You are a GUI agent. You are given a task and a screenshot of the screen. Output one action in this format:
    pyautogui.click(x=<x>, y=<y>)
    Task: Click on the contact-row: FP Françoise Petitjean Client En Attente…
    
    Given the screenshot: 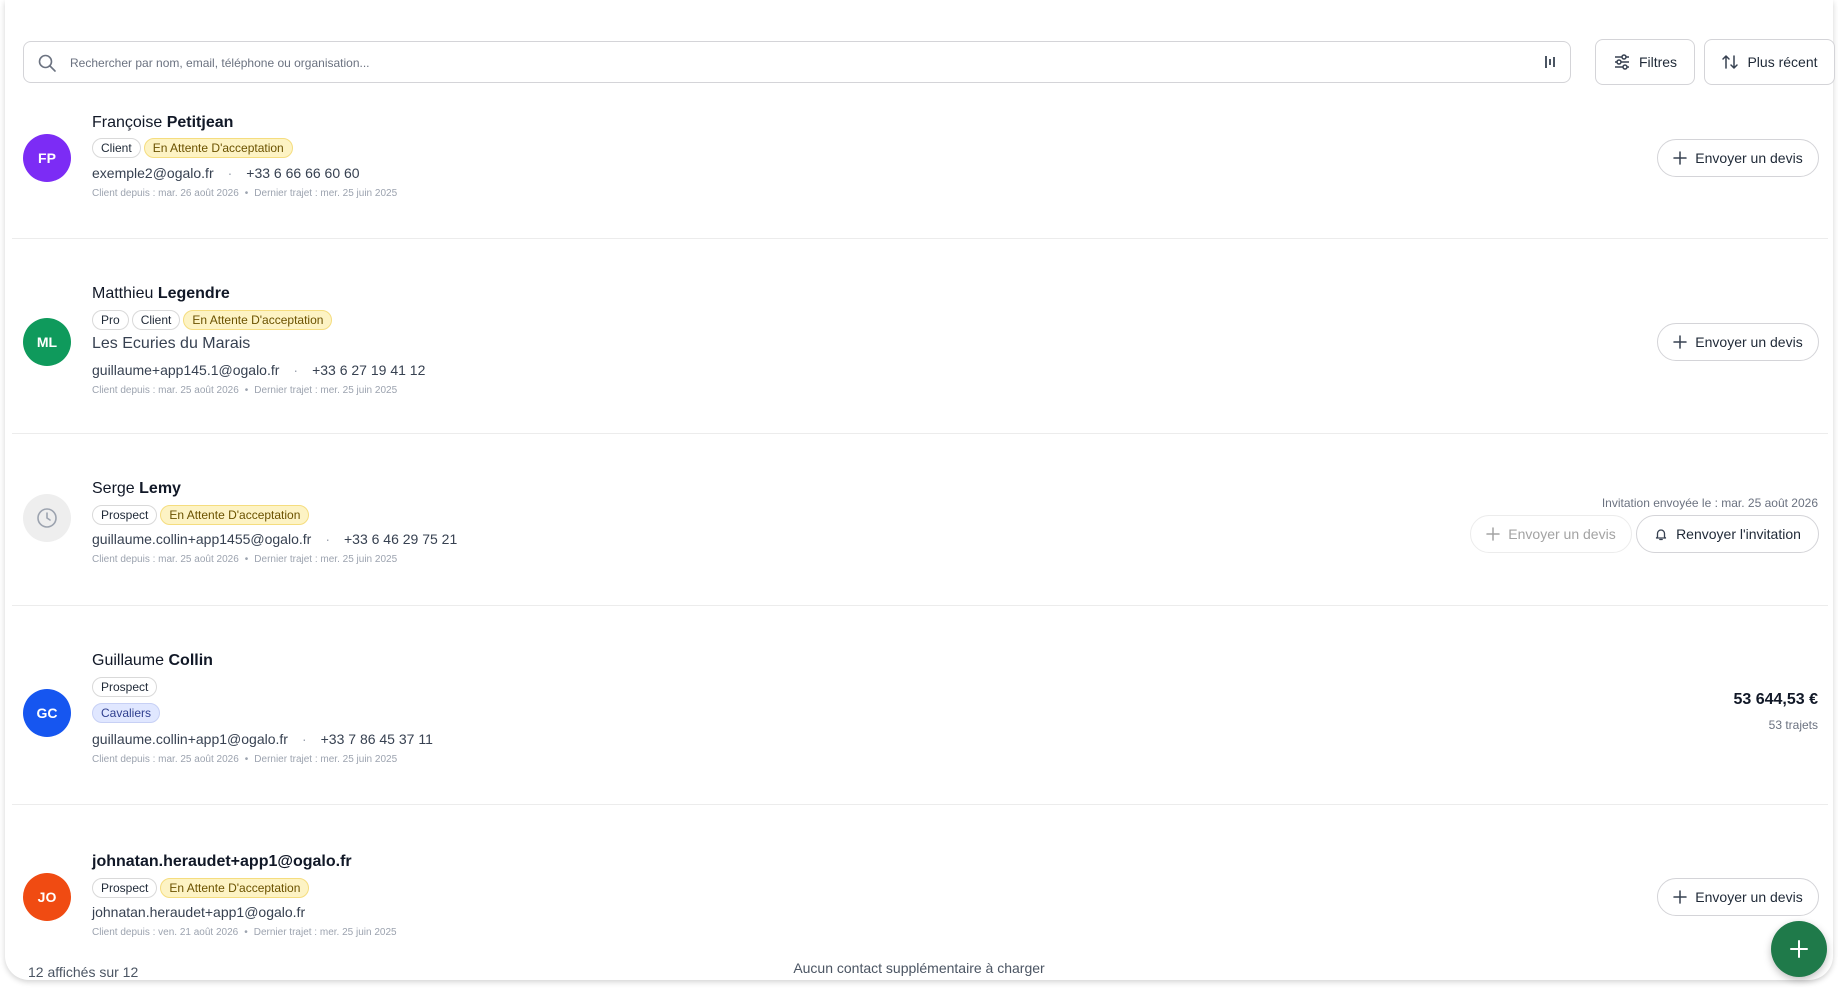 What is the action you would take?
    pyautogui.click(x=920, y=169)
    